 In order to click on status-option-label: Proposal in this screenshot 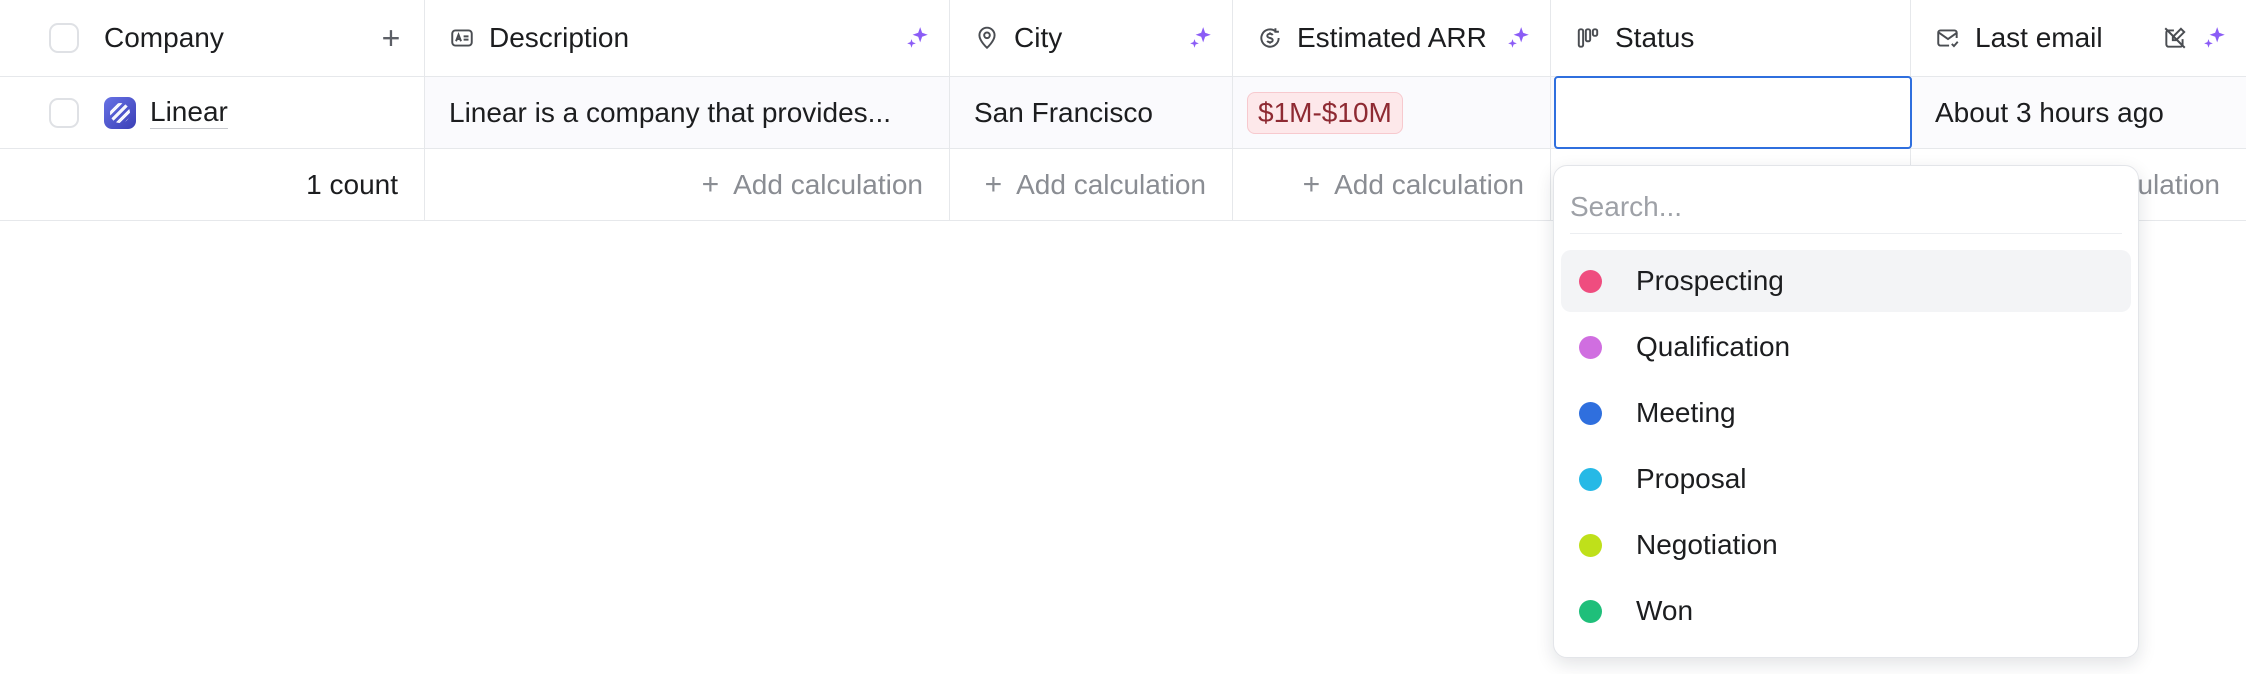, I will do `click(1691, 478)`.